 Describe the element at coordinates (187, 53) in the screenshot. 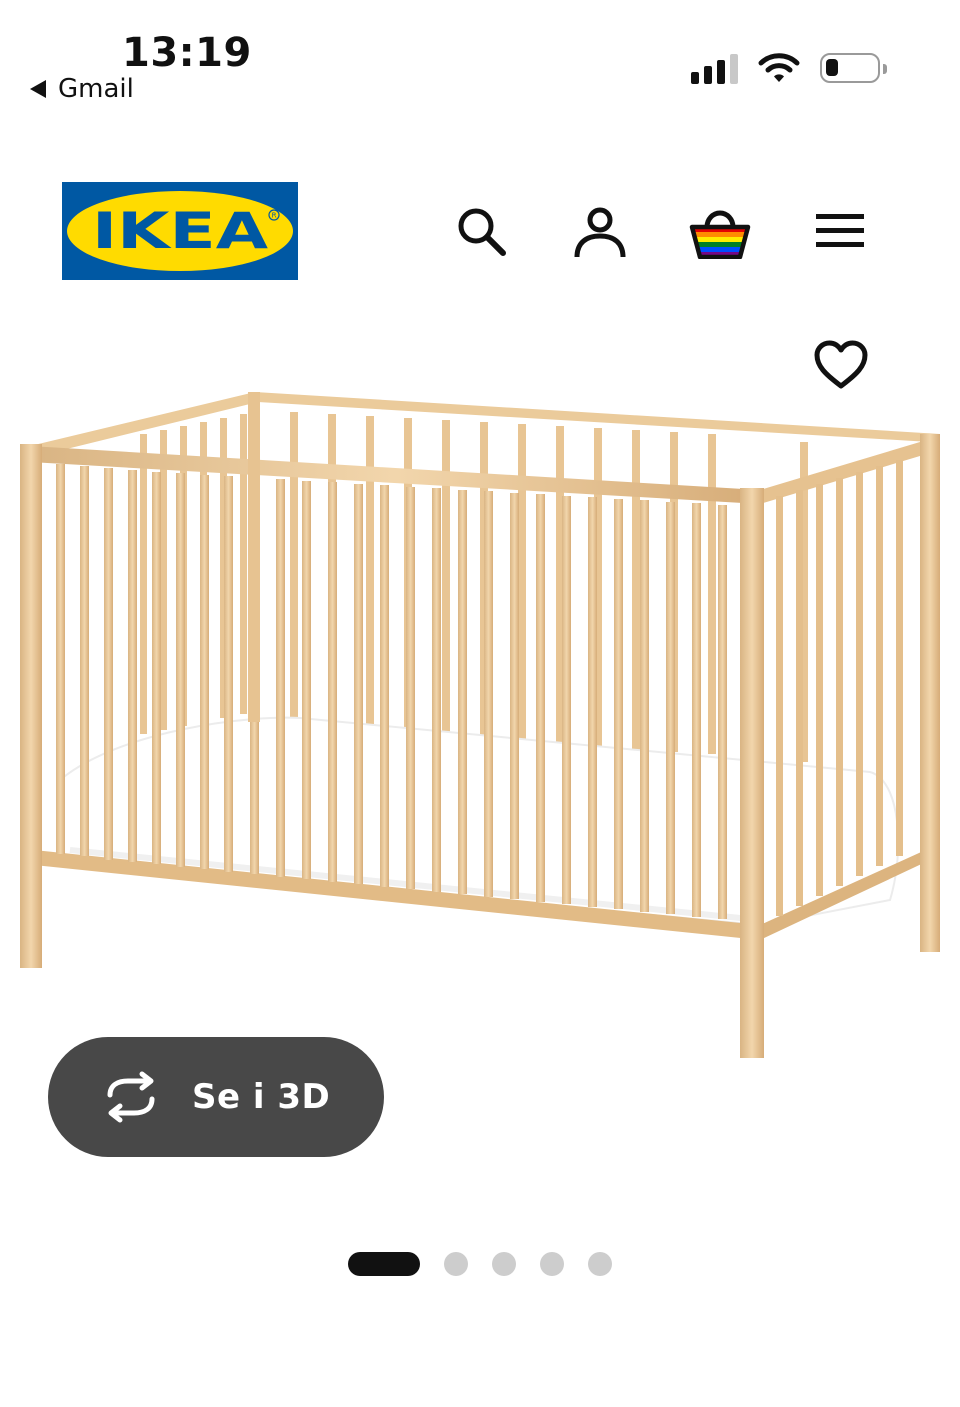

I see `status-time: 13:19` at that location.